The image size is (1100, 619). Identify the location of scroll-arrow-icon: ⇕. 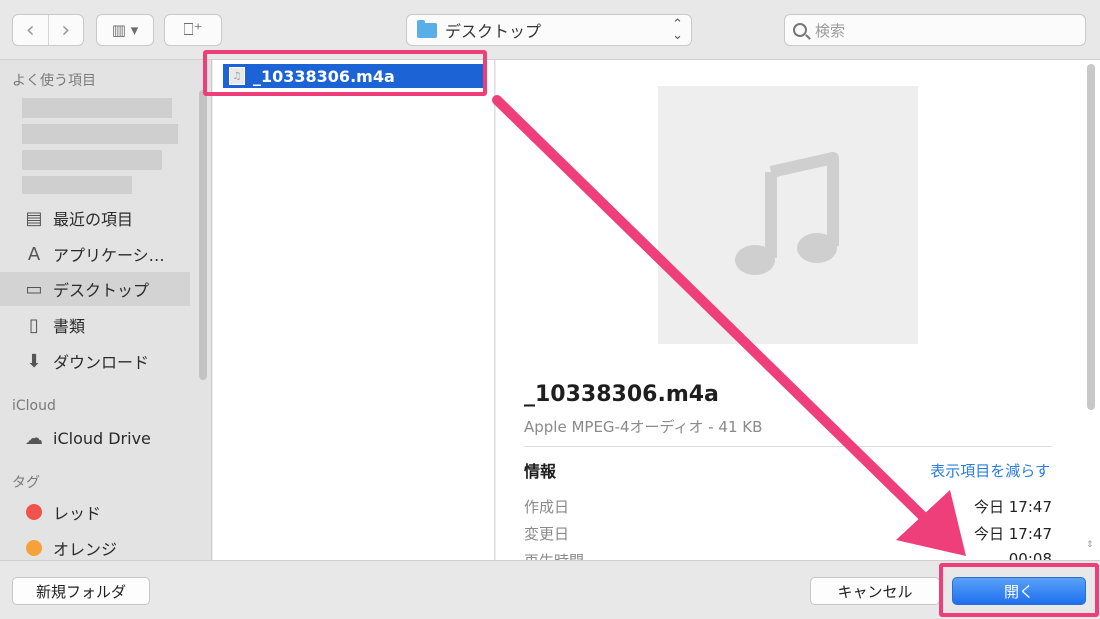
(1090, 545).